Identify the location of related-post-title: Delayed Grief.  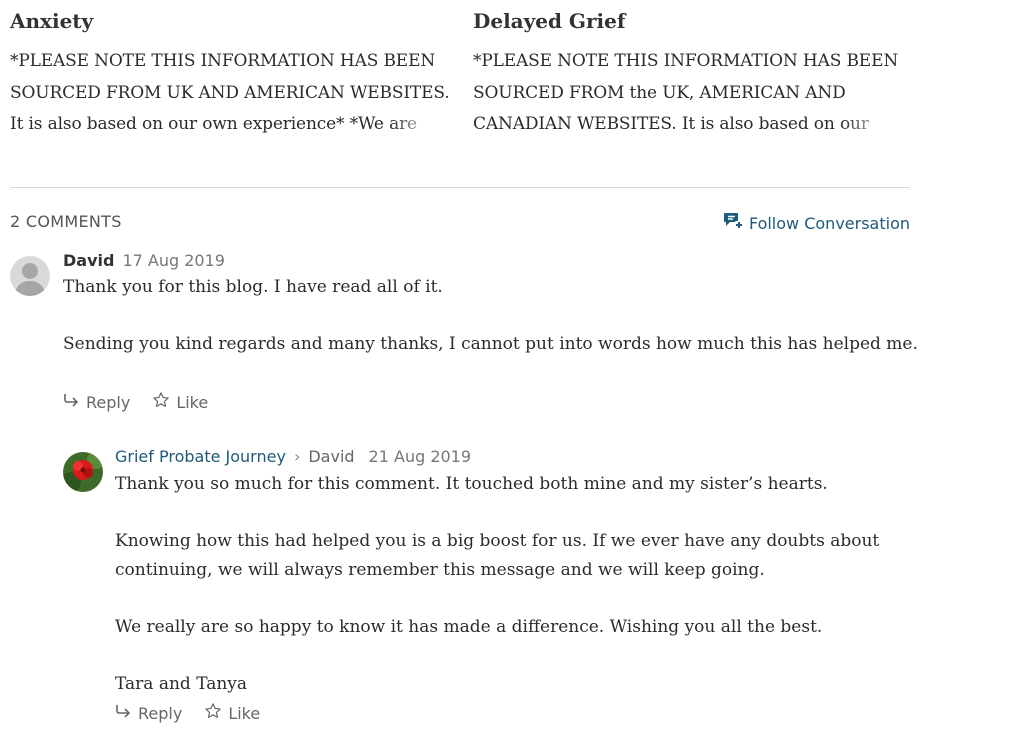
(688, 21).